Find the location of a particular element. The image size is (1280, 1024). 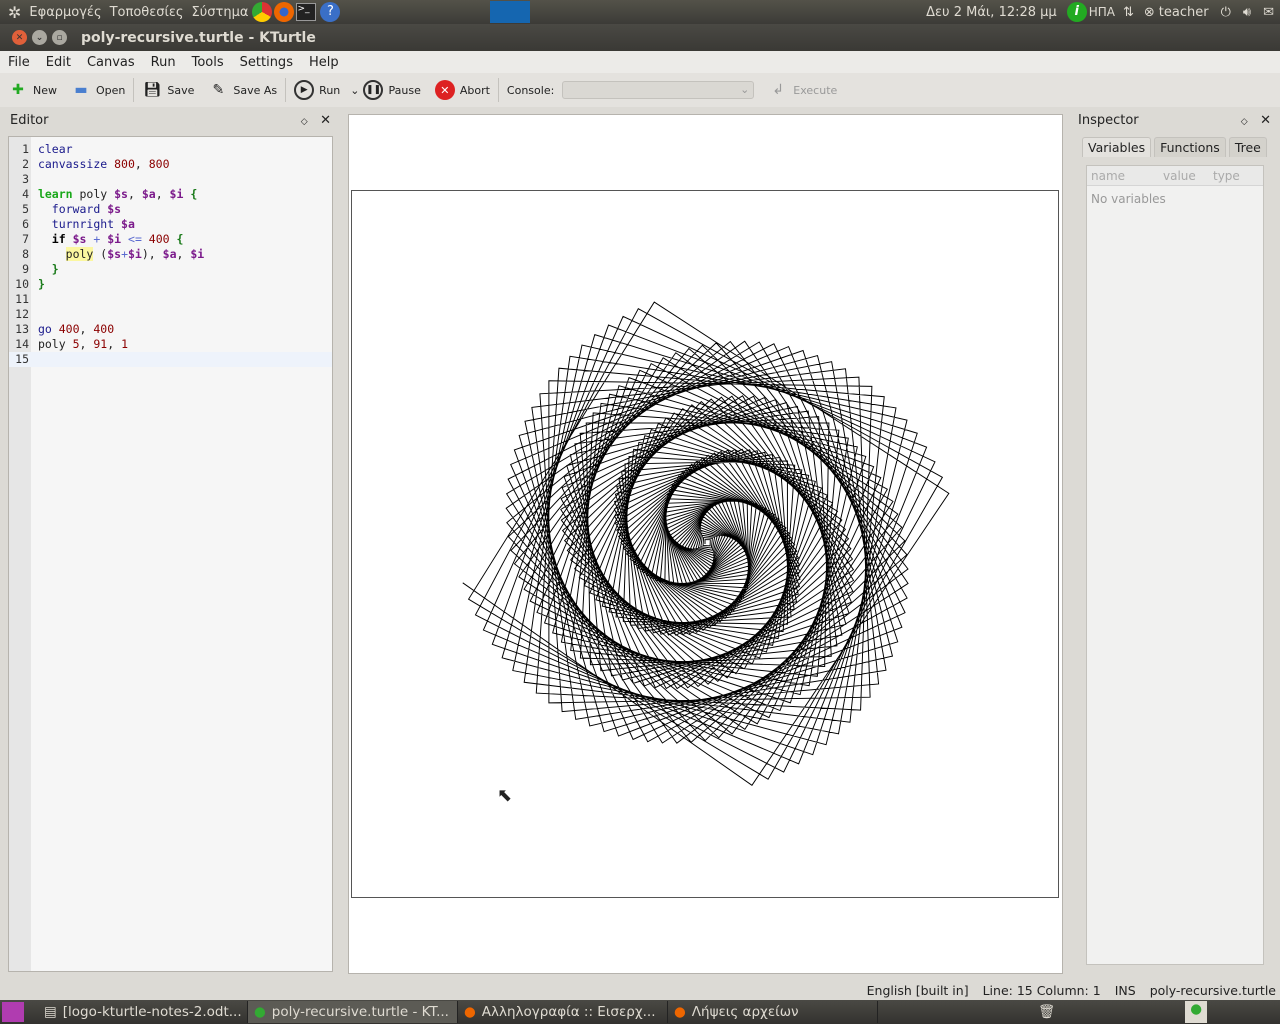

code-line: 11 is located at coordinates (170, 299).